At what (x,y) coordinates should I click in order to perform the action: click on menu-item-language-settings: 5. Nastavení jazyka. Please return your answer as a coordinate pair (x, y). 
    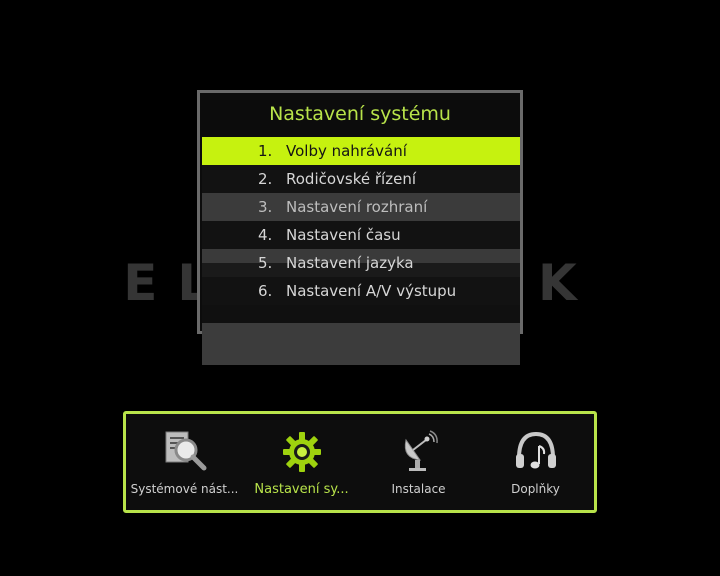
    Looking at the image, I should click on (361, 263).